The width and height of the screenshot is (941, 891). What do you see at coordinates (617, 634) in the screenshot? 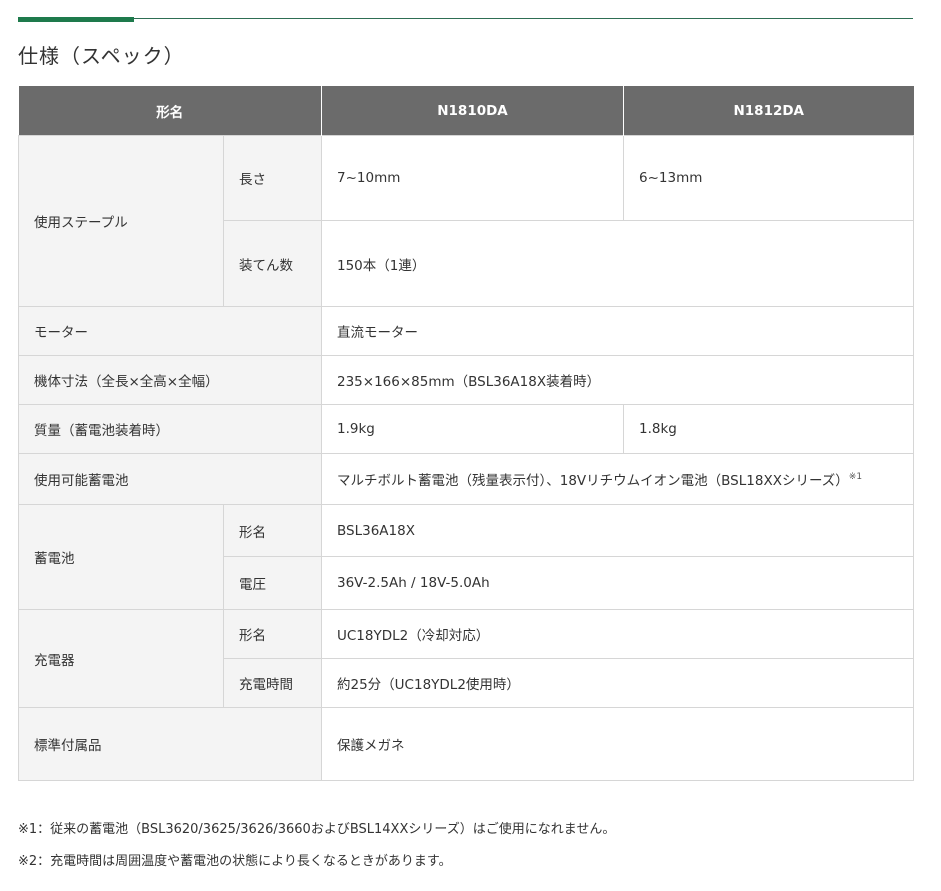
I see `charger-model-value: UC18YDL2（冷却対応）` at bounding box center [617, 634].